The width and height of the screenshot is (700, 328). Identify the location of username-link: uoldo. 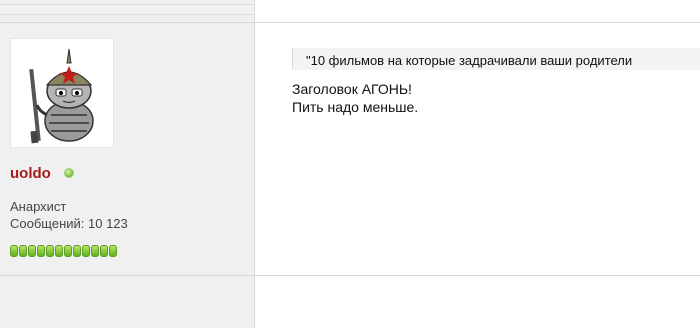
(30, 173).